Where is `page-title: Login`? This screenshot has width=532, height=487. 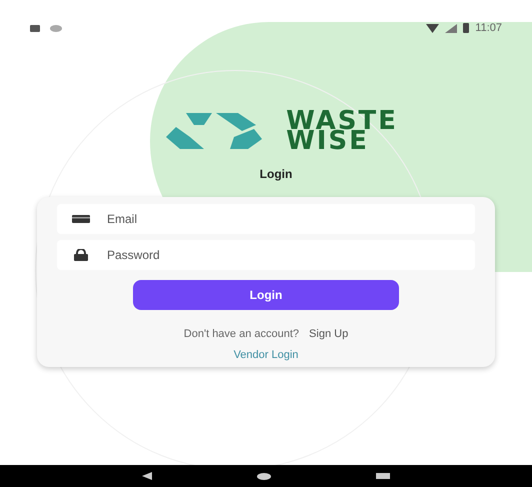
page-title: Login is located at coordinates (276, 174).